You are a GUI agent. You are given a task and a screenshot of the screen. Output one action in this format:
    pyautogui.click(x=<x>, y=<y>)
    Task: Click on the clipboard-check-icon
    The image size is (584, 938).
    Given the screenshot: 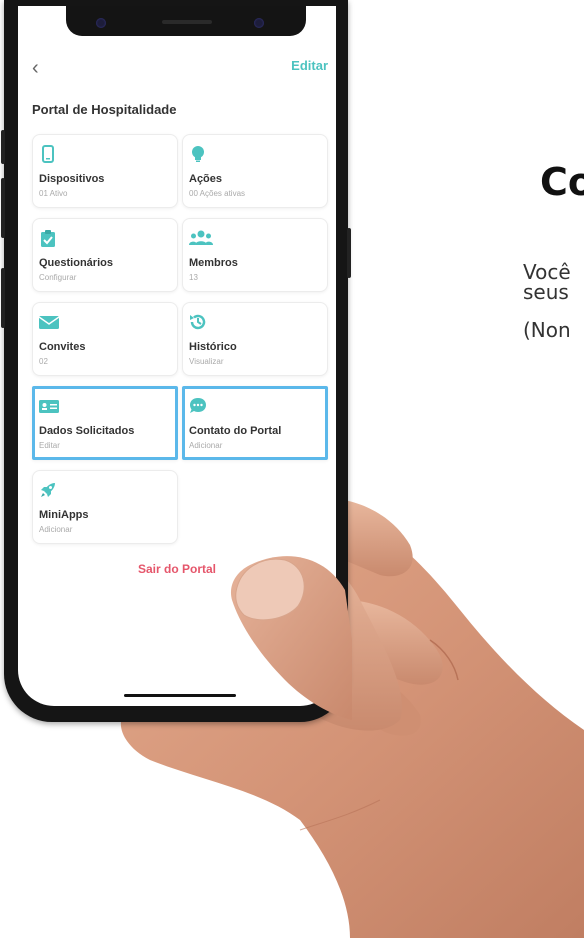 What is the action you would take?
    pyautogui.click(x=48, y=238)
    